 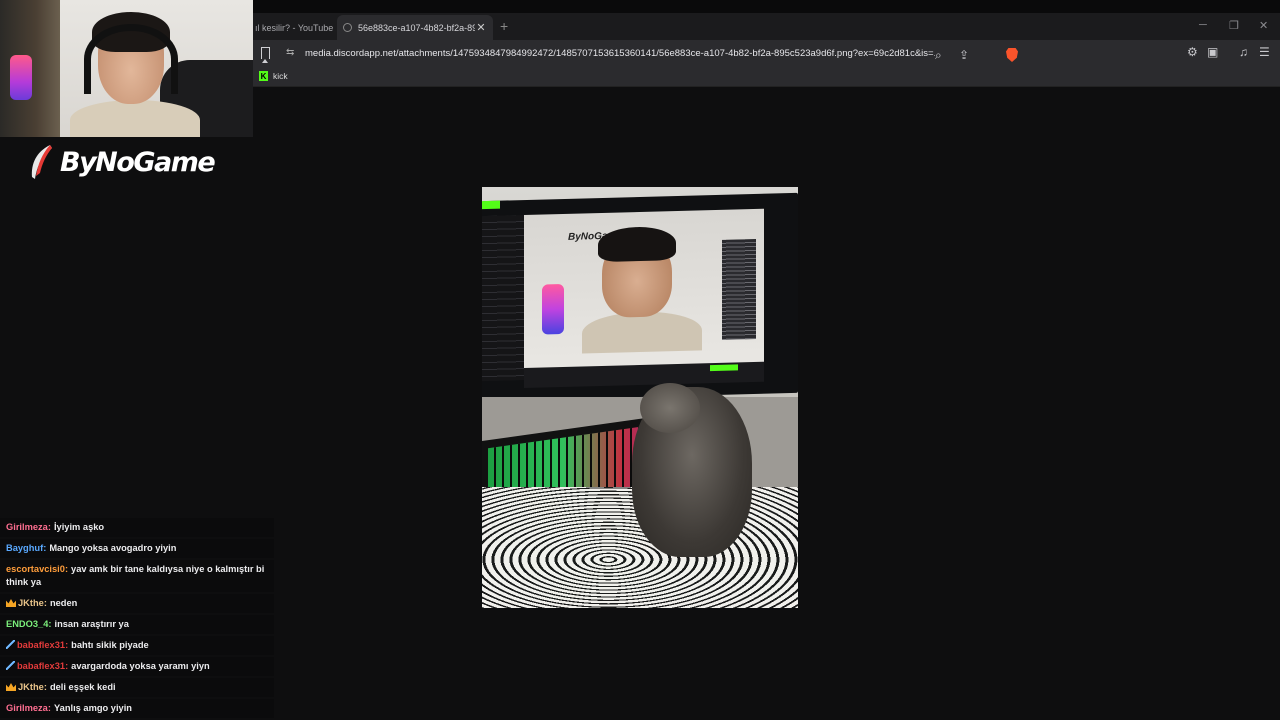 I want to click on screen-top-strip, so click(x=766, y=6).